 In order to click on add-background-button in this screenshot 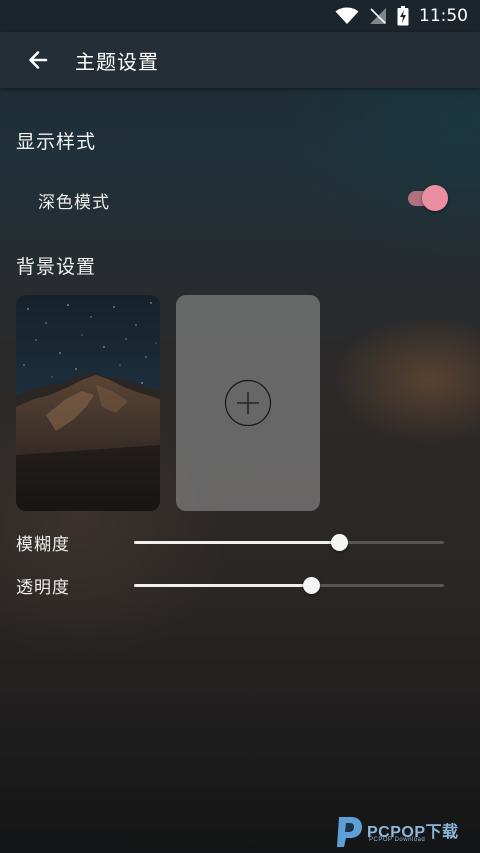, I will do `click(248, 403)`.